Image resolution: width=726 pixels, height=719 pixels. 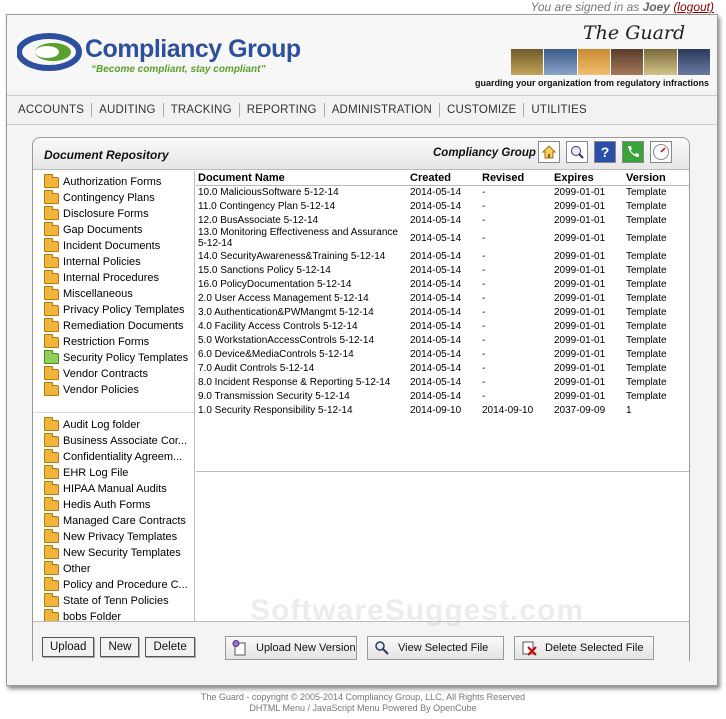 I want to click on folder-label: Contingency Plans, so click(x=109, y=198).